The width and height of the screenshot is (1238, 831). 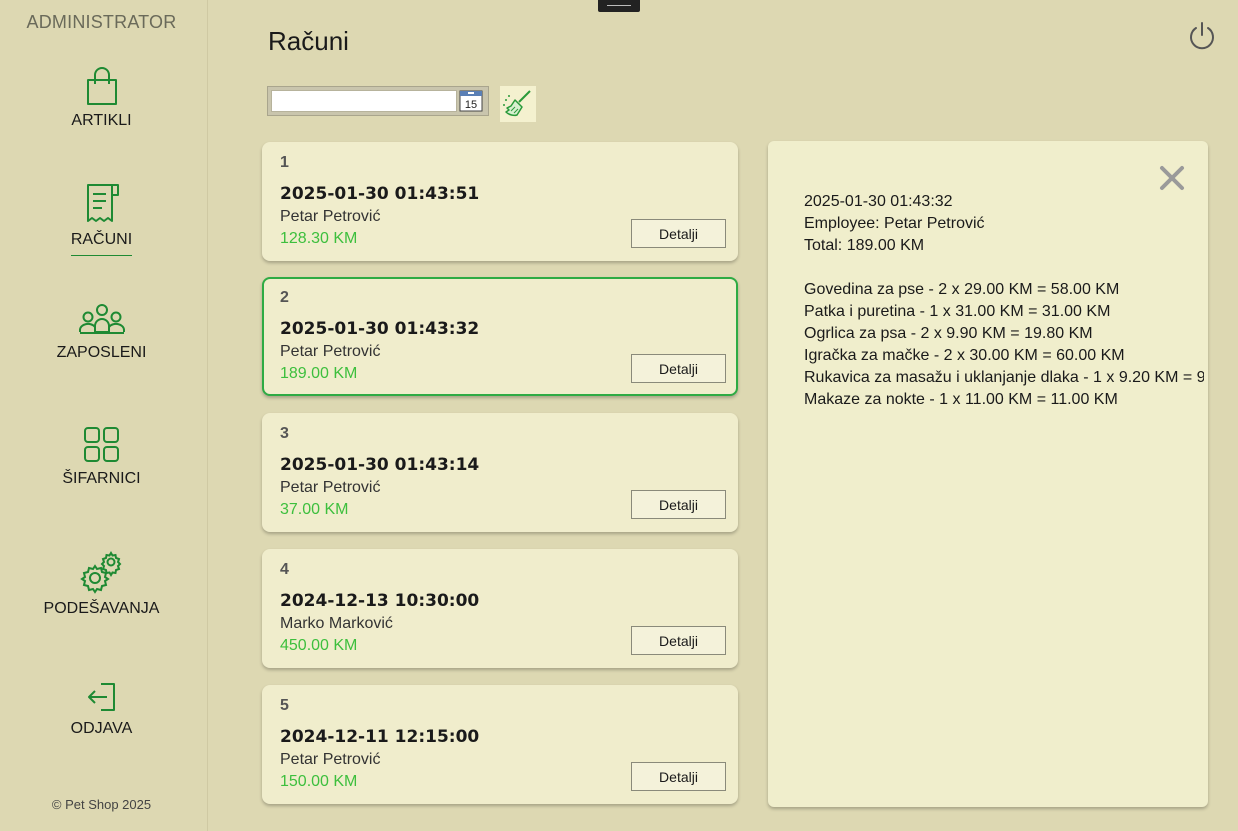 What do you see at coordinates (101, 804) in the screenshot?
I see `copyright-text: © Pet Shop 2025` at bounding box center [101, 804].